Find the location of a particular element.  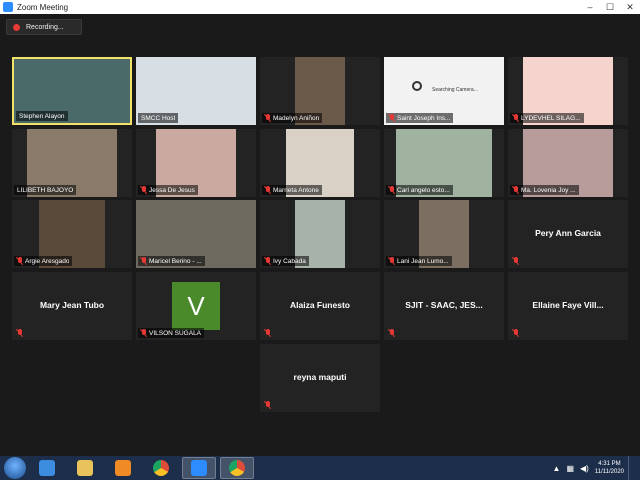

participant-nameplate: Jessa De Jesus is located at coordinates (168, 190).